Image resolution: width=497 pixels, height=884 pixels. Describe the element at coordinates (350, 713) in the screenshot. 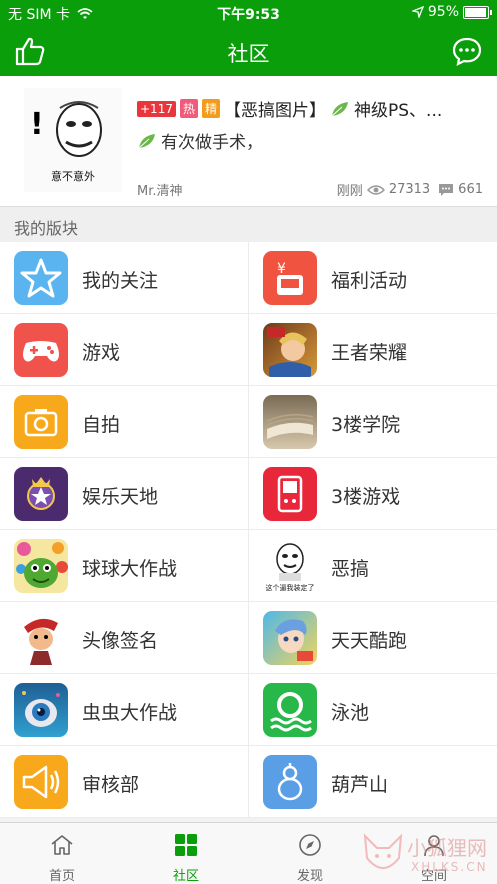

I see `board-label: 泳池` at that location.